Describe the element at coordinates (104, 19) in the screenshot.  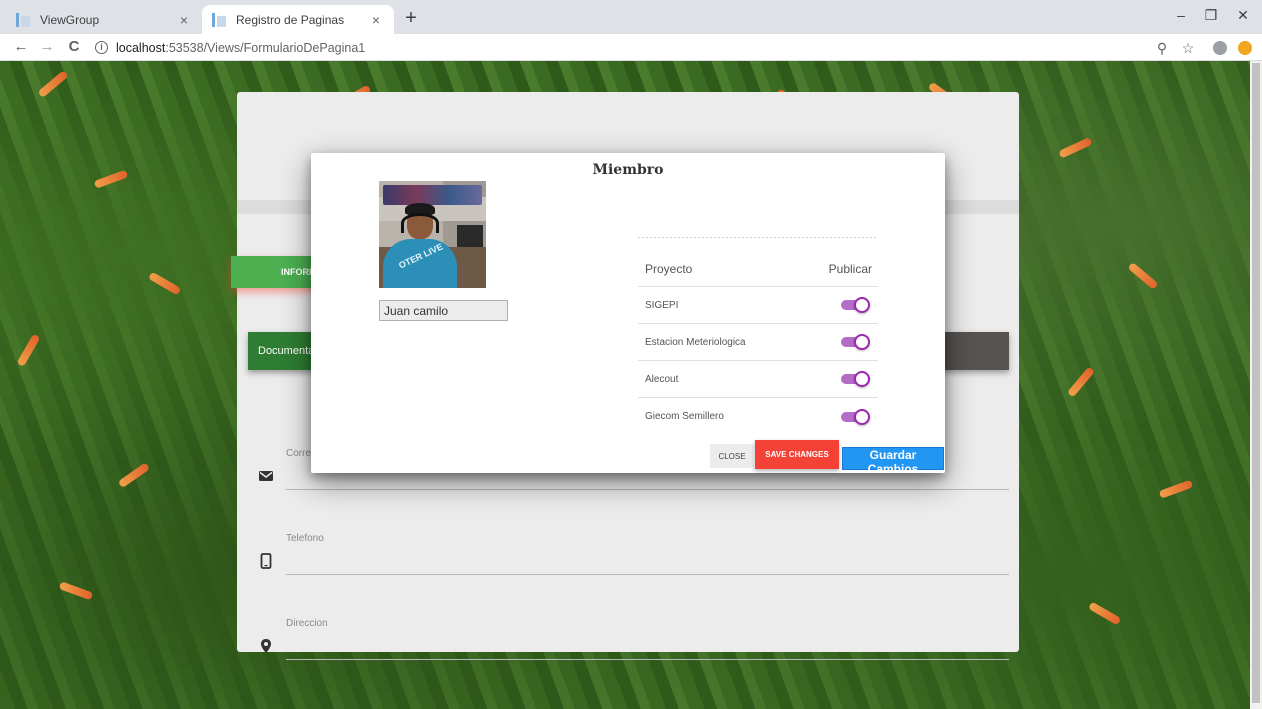
I see `tab-viewgroup: ViewGroup ×` at that location.